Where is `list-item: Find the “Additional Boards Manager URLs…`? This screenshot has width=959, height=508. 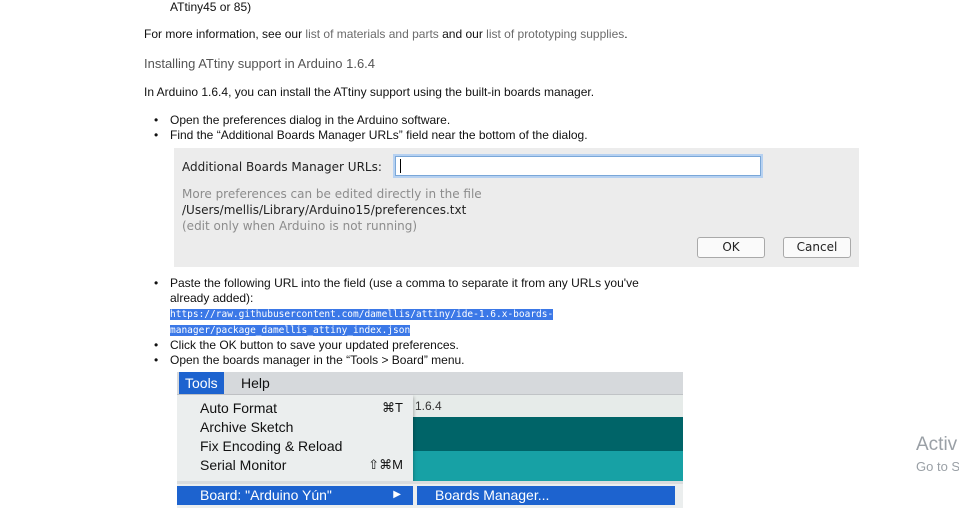
list-item: Find the “Additional Boards Manager URLs… is located at coordinates (366, 135).